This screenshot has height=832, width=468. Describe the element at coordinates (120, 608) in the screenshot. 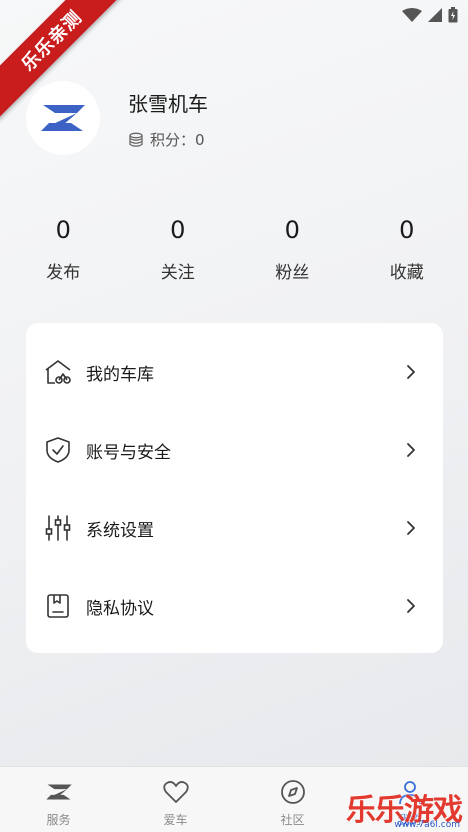

I see `menu-label: 隐私协议` at that location.